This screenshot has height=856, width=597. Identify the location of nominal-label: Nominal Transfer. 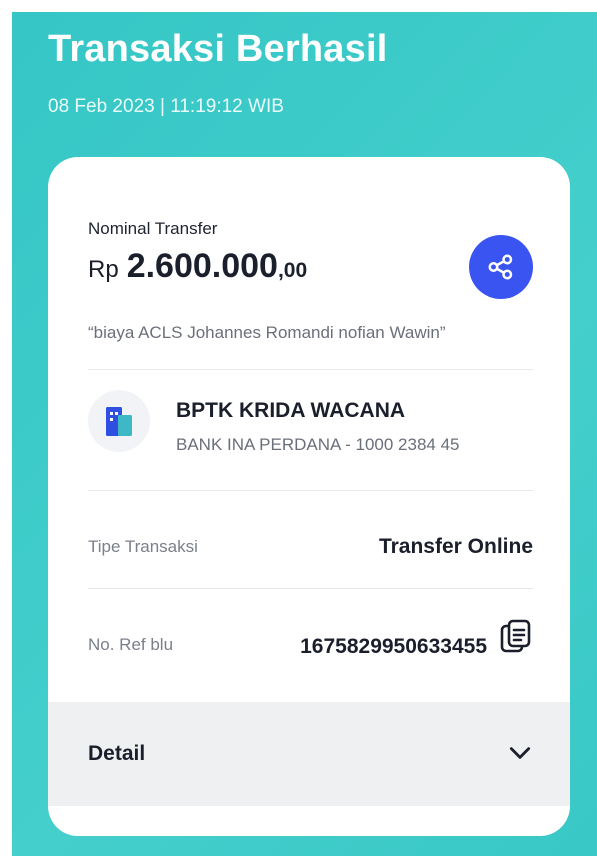
(153, 228).